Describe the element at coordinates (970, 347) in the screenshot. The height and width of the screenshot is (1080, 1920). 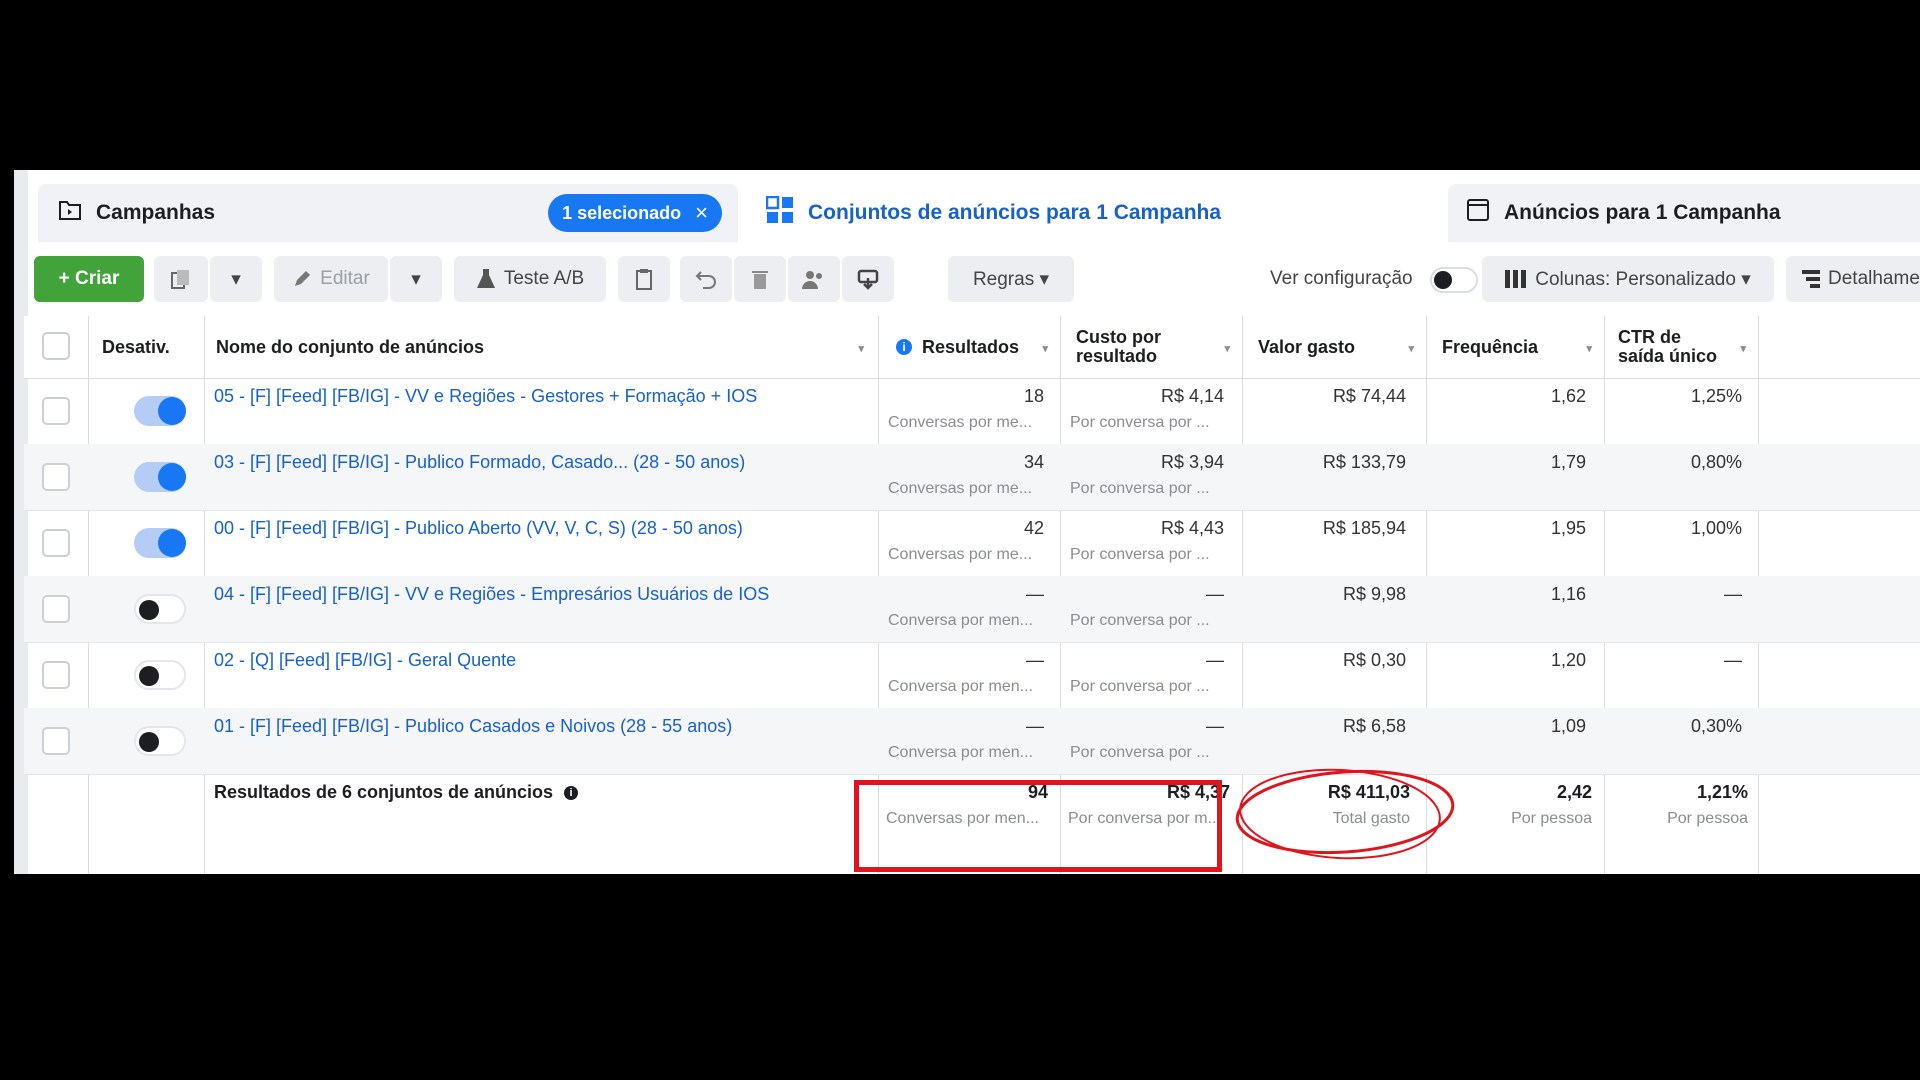
I see `header-results: i Resultados ▾` at that location.